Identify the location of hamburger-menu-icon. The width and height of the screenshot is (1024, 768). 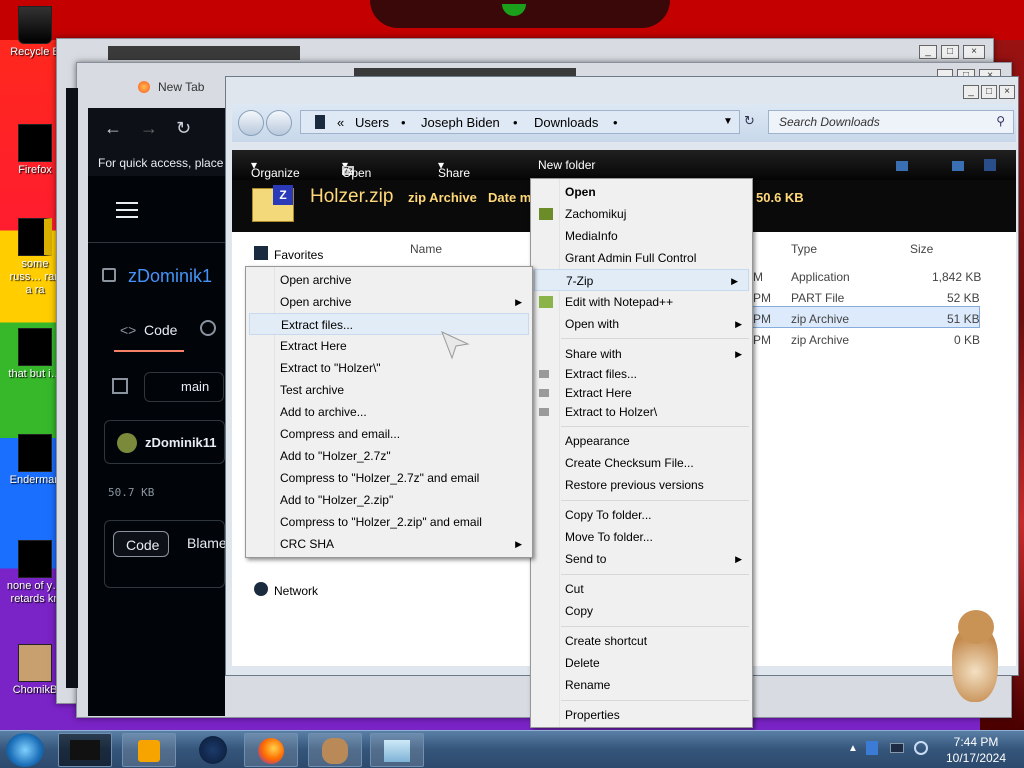
(127, 210).